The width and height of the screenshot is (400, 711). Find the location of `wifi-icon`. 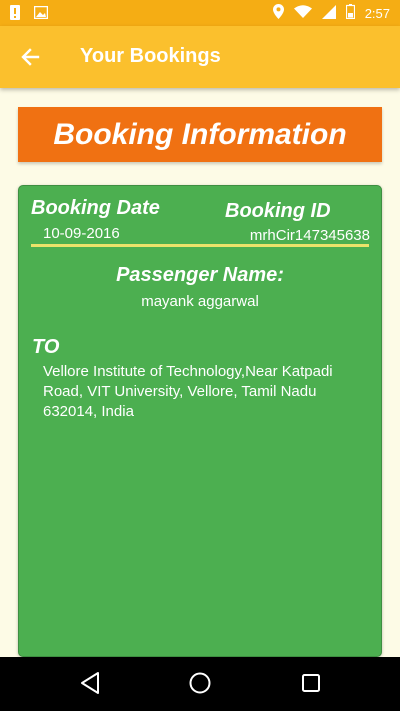

wifi-icon is located at coordinates (302, 13).